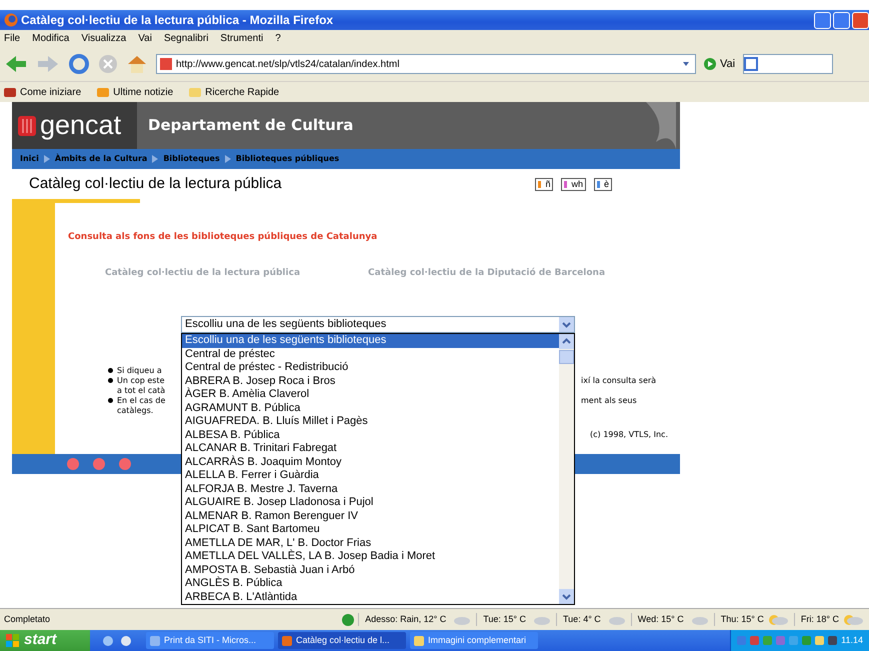  What do you see at coordinates (51, 38) in the screenshot?
I see `menu-item: Modifica` at bounding box center [51, 38].